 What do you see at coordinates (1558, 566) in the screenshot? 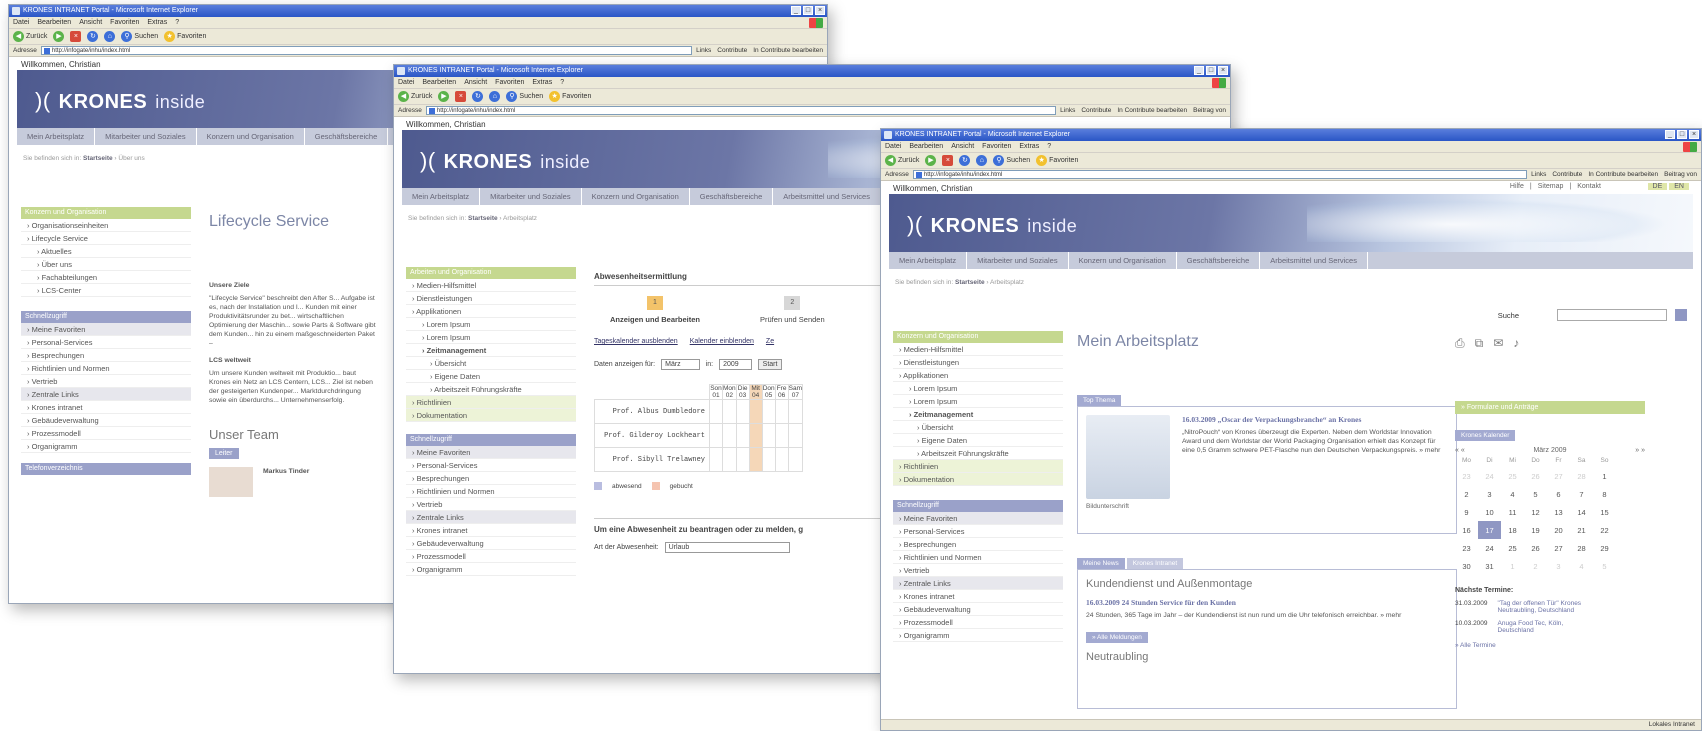
I see `calendar-day: 3` at bounding box center [1558, 566].